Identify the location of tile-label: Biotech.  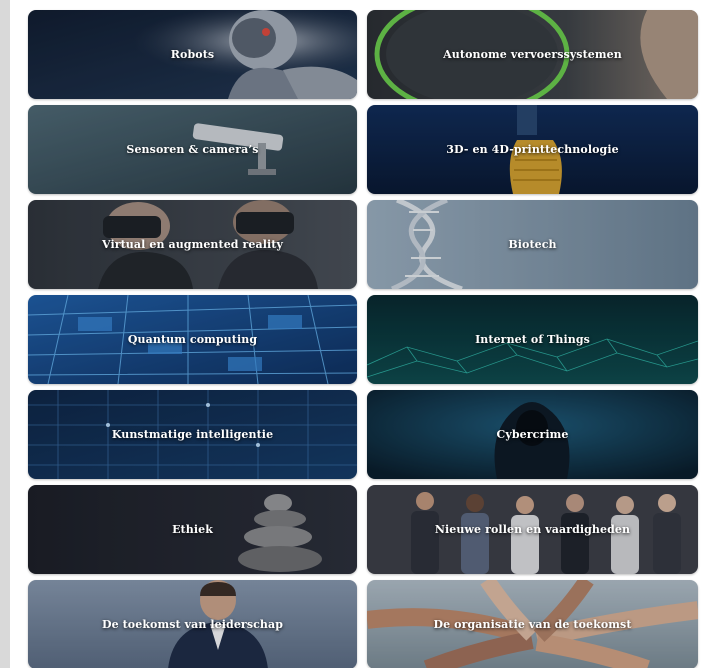
(532, 244).